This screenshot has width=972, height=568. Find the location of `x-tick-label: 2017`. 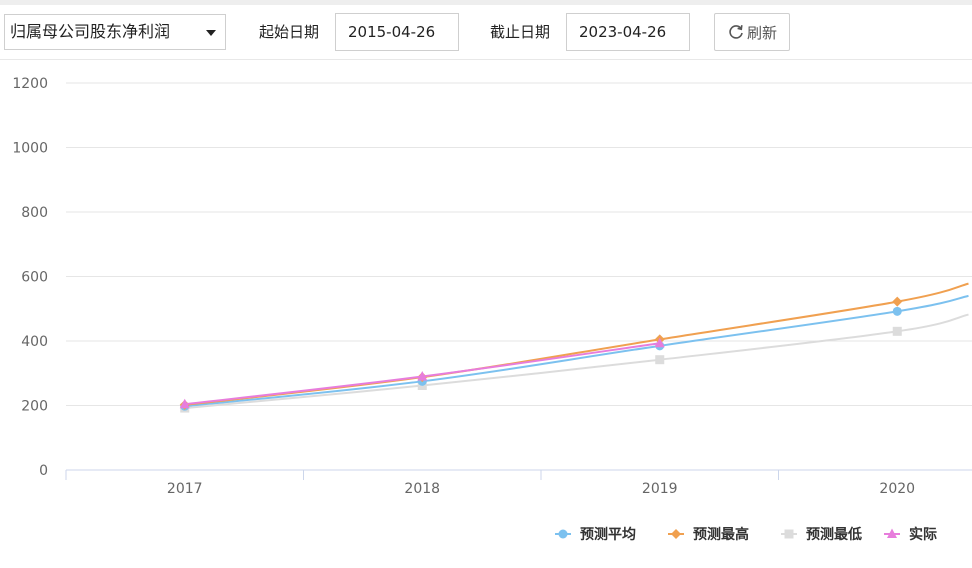

x-tick-label: 2017 is located at coordinates (185, 489).